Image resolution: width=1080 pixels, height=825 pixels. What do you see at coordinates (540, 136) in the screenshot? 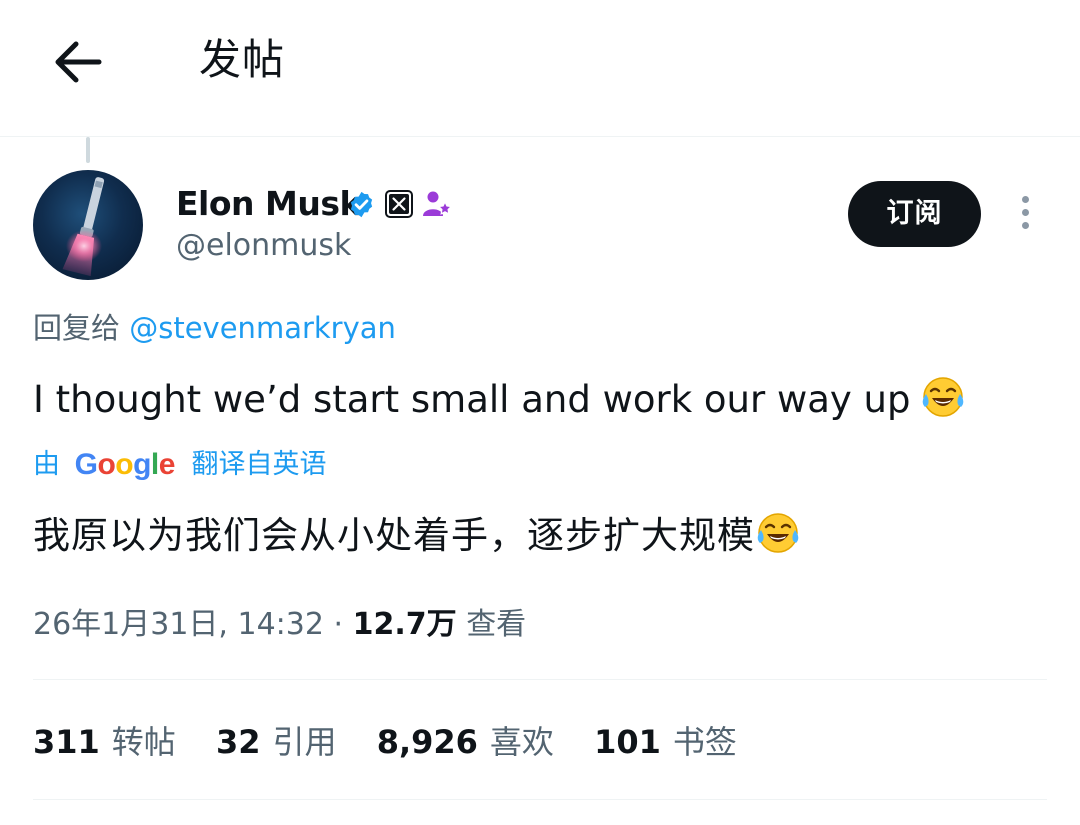
I see `header-divider` at bounding box center [540, 136].